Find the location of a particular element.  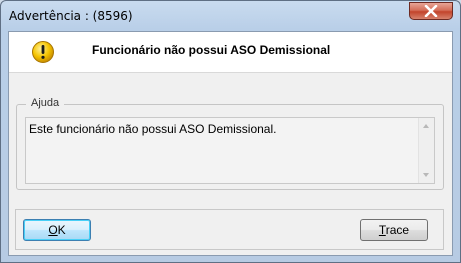

message-header: Funcionário não possui ASO Demissional is located at coordinates (230, 52).